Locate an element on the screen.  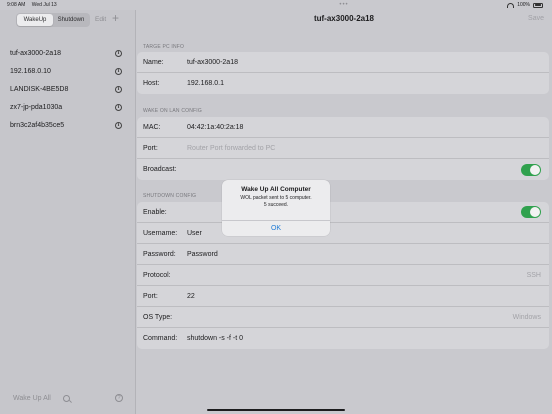
protocol-row: Protocol: SSH is located at coordinates (343, 275).